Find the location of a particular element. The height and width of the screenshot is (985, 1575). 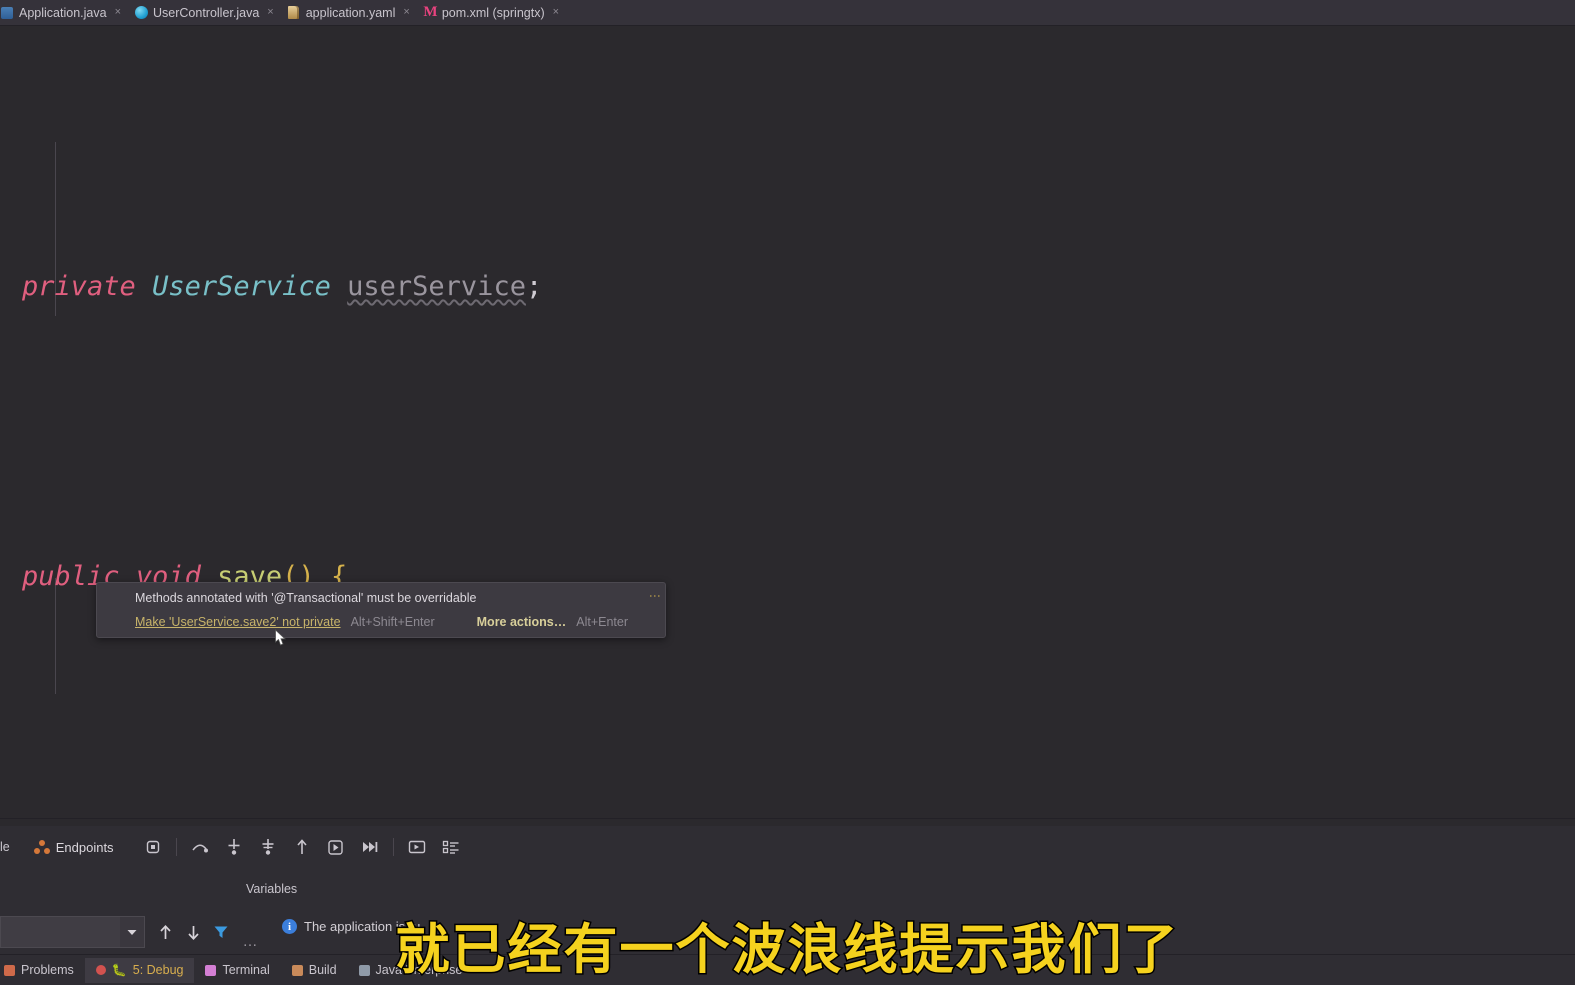

application-status: i The application is ru is located at coordinates (351, 926).